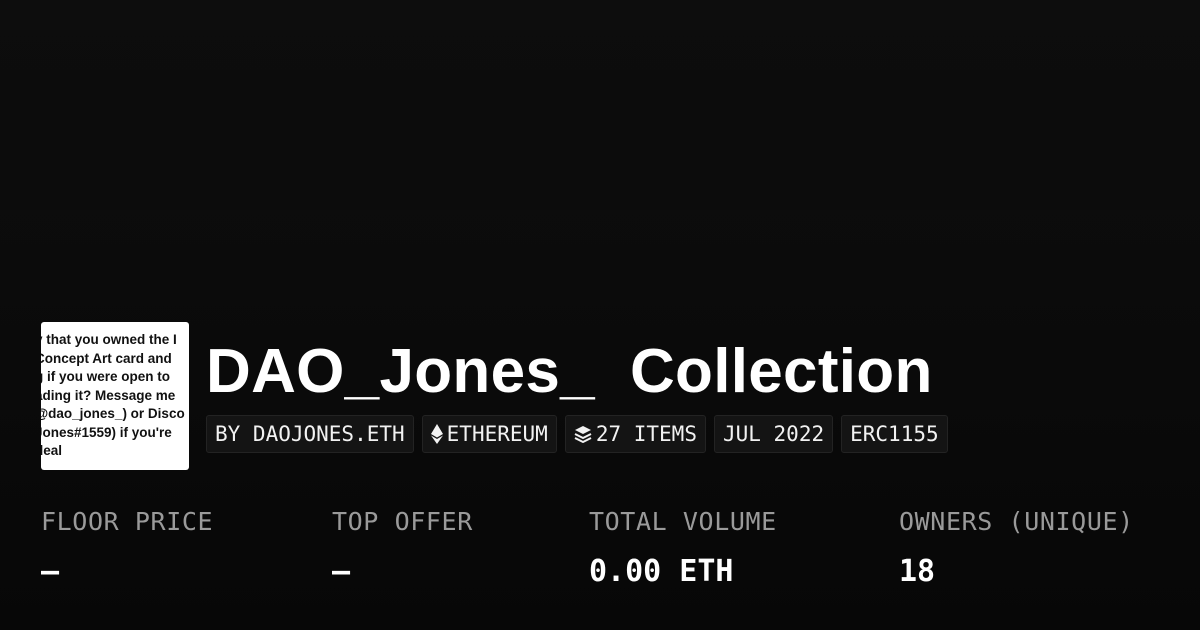  What do you see at coordinates (569, 371) in the screenshot?
I see `collection-title: DAO_Jones_ Collection` at bounding box center [569, 371].